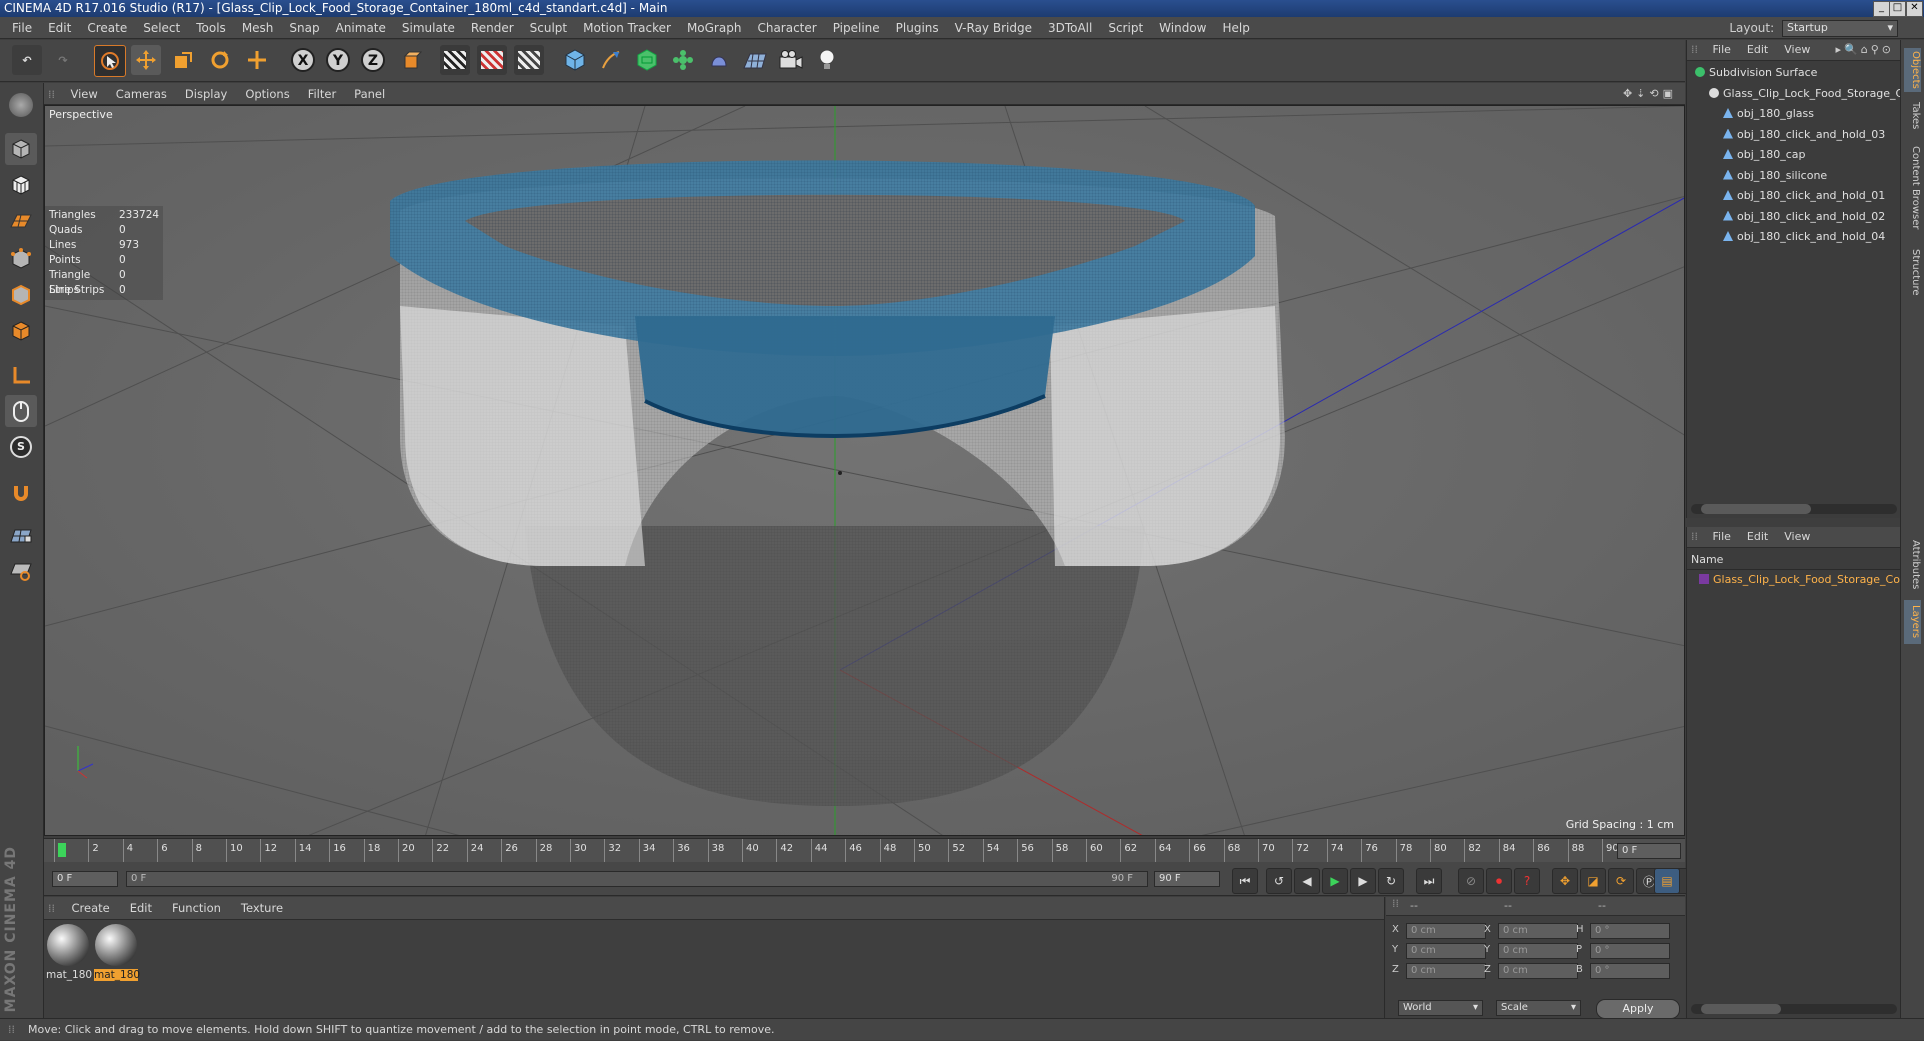  I want to click on viewport-nav-icons: ✥⇣⟲▣, so click(1650, 94).